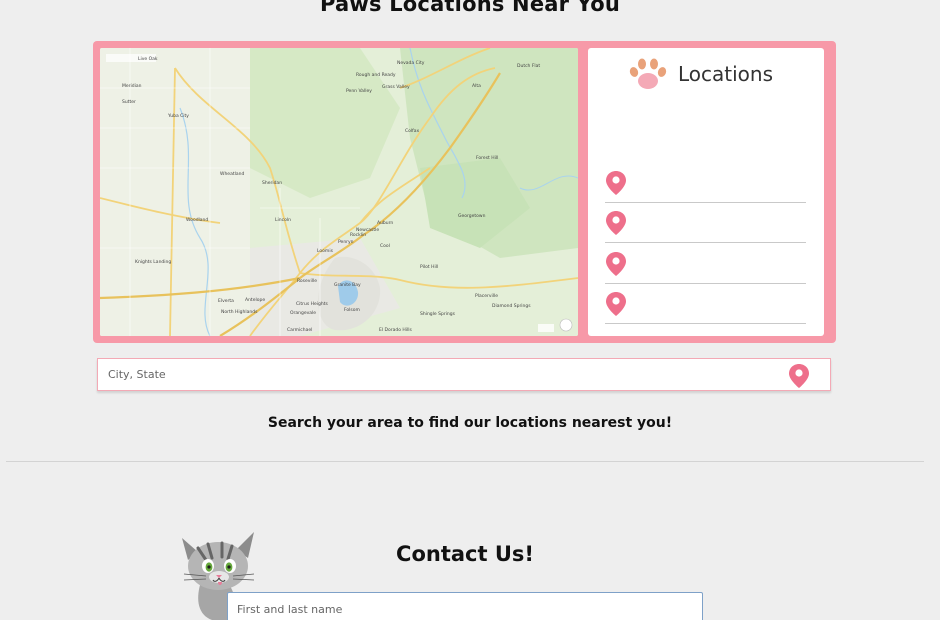 The width and height of the screenshot is (940, 620). Describe the element at coordinates (358, 235) in the screenshot. I see `map-label: Rocklin` at that location.